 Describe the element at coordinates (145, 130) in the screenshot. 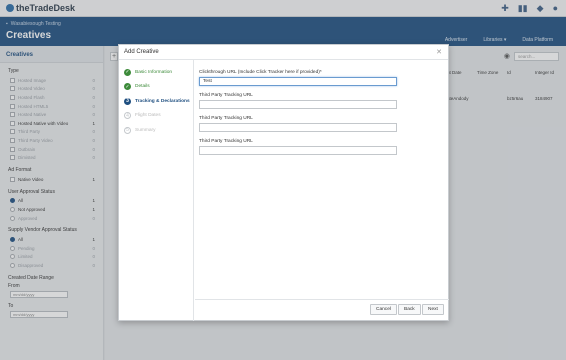

I see `step-label: Summary` at that location.